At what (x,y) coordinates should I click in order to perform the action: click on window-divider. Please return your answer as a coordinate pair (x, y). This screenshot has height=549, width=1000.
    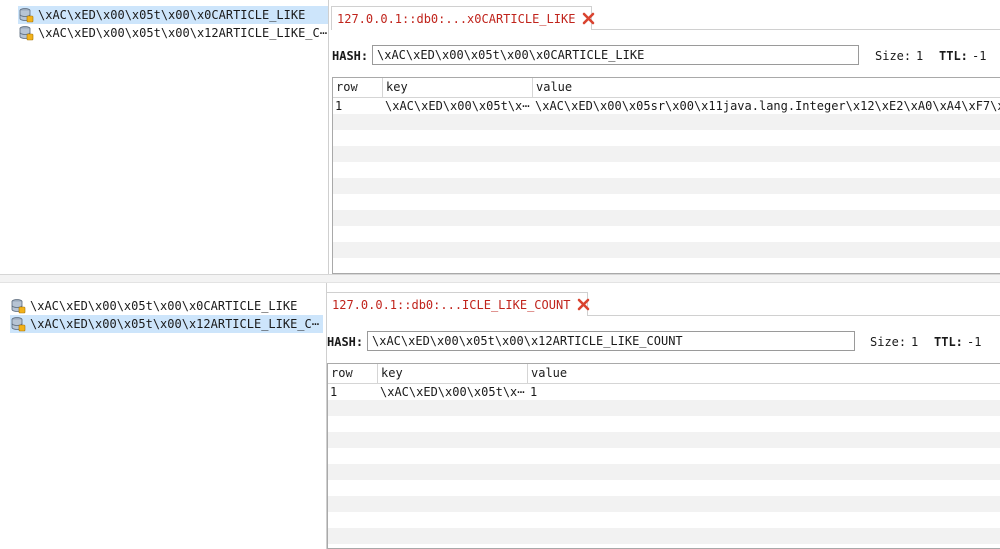
    Looking at the image, I should click on (500, 278).